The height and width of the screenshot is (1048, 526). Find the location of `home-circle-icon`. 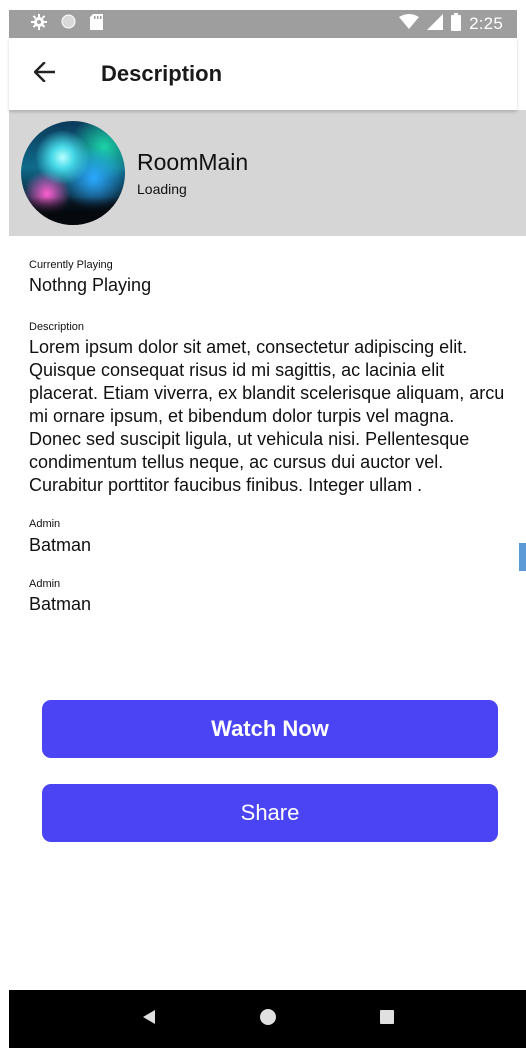

home-circle-icon is located at coordinates (268, 1019).